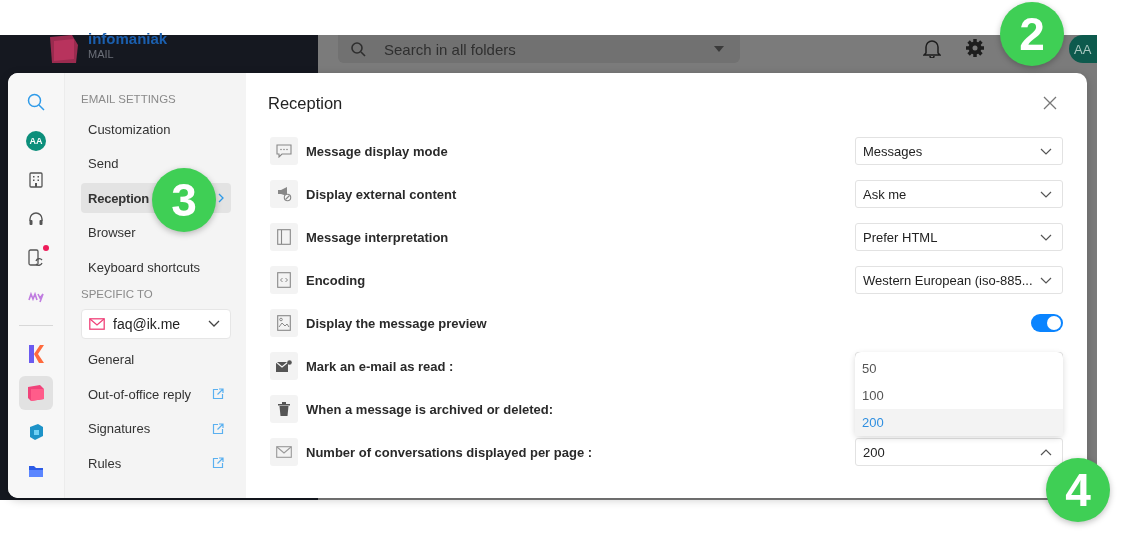 This screenshot has height=534, width=1132. Describe the element at coordinates (129, 100) in the screenshot. I see `section-heading: EMAIL SETTINGS` at that location.